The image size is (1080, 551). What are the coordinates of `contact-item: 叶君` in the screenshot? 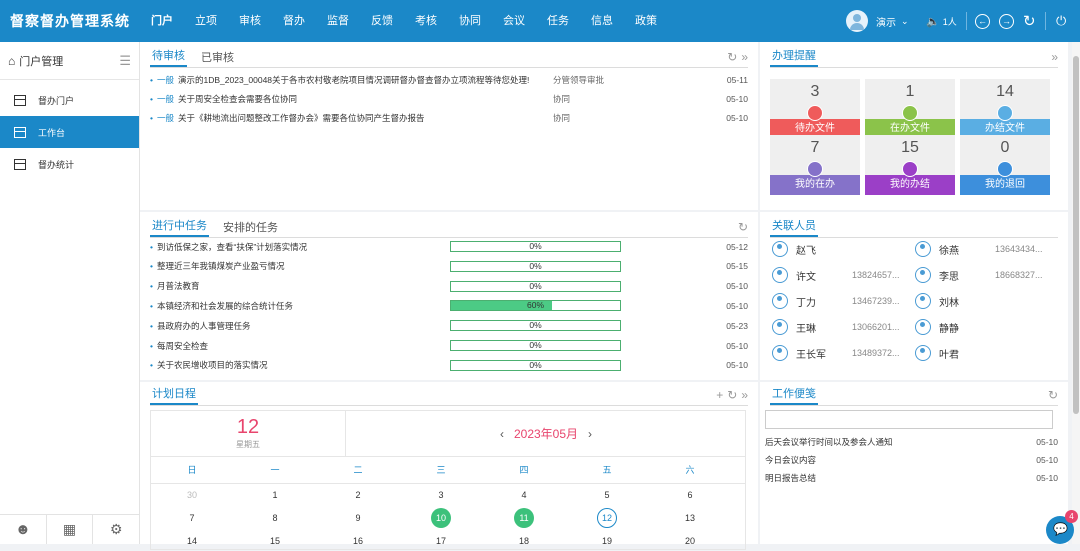 It's located at (937, 353).